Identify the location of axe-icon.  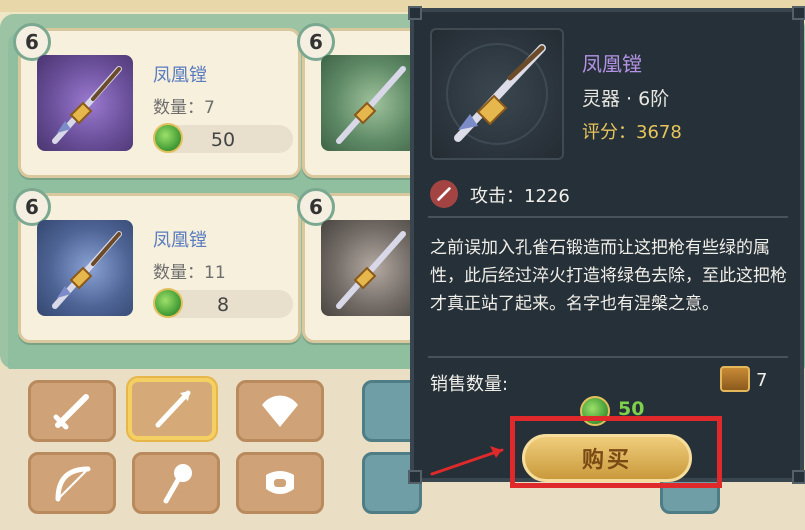
(177, 484).